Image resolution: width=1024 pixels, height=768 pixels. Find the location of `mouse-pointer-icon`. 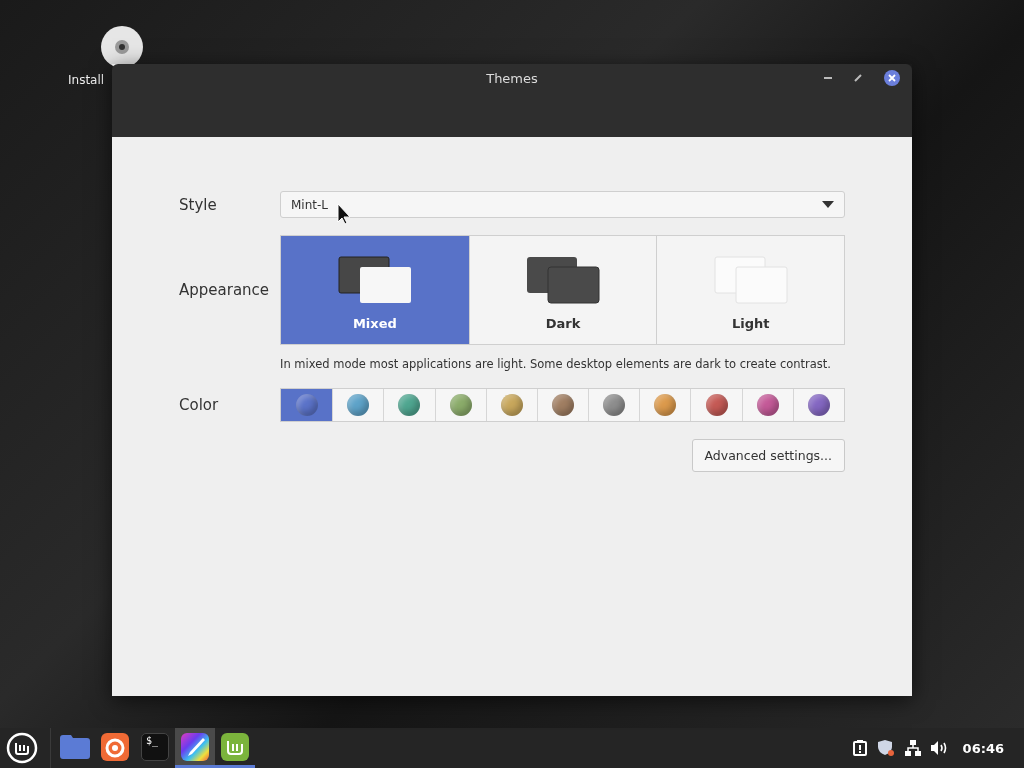

mouse-pointer-icon is located at coordinates (345, 214).